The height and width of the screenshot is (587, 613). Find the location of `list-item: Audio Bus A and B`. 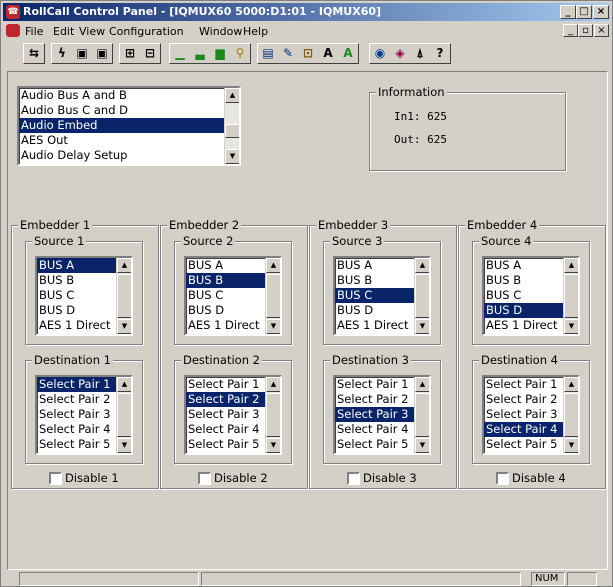

list-item: Audio Bus A and B is located at coordinates (121, 95).